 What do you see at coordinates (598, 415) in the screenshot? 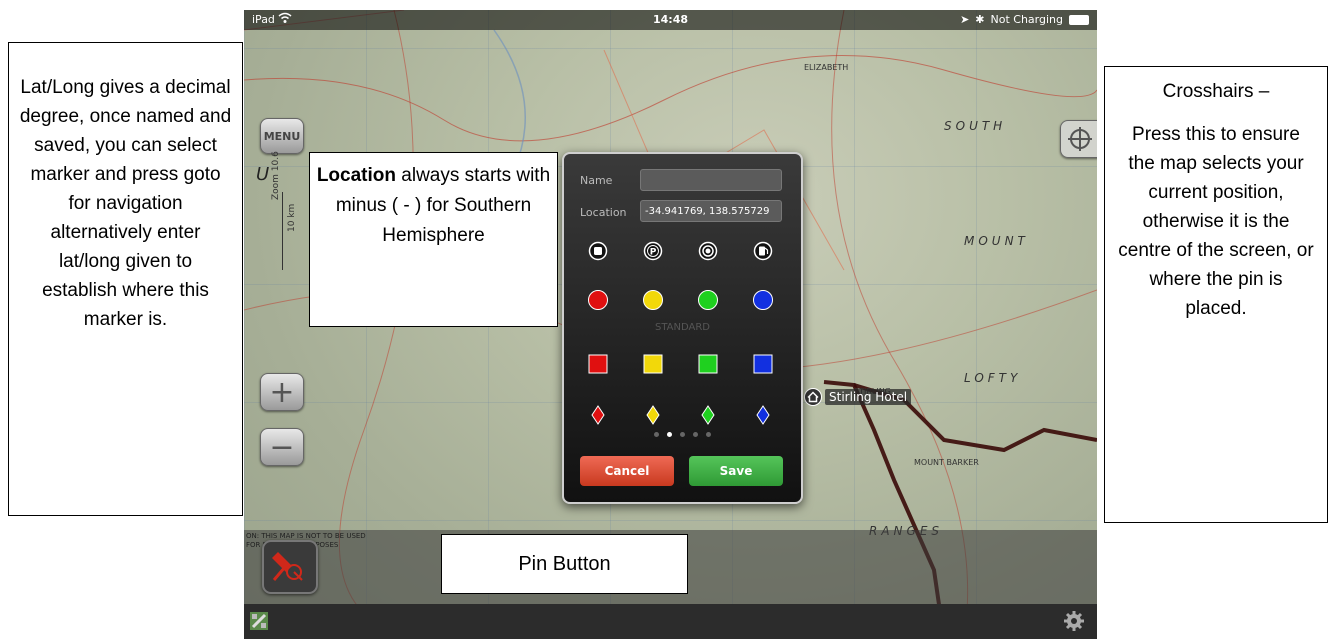
I see `red-diamond-marker` at bounding box center [598, 415].